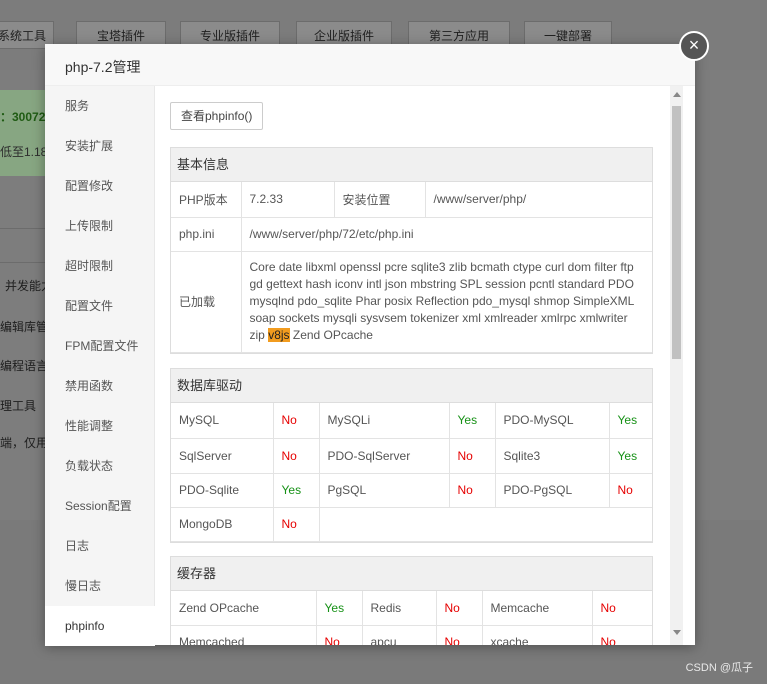 The height and width of the screenshot is (684, 767). I want to click on loaded-label: 已加载, so click(206, 301).